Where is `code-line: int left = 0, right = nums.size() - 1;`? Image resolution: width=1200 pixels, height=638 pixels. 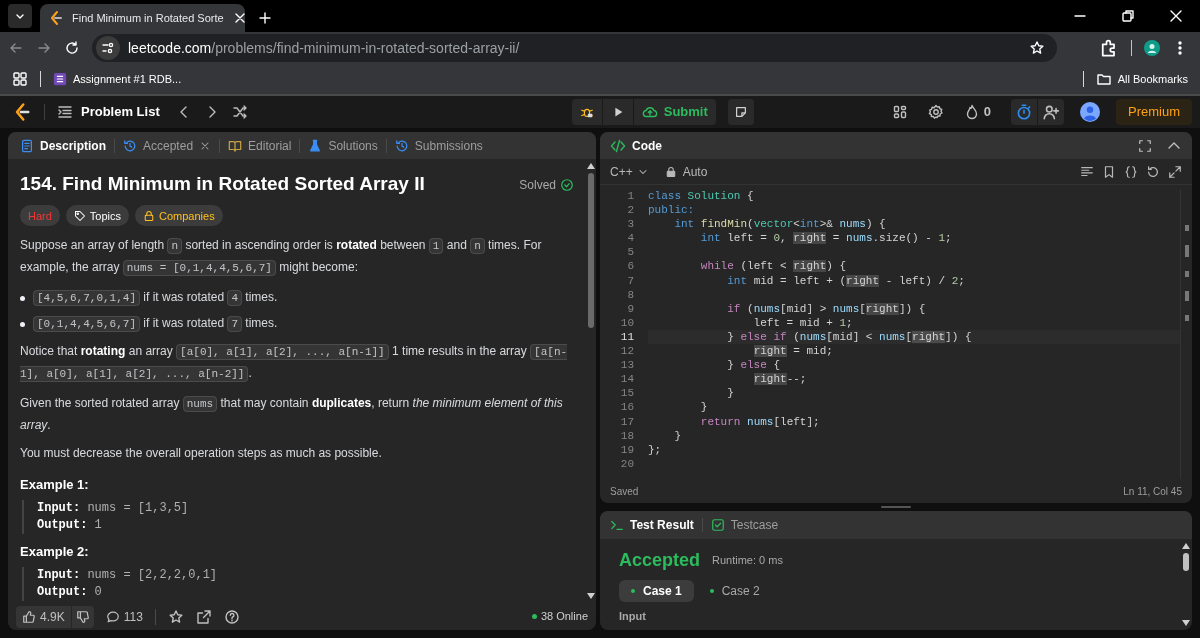 code-line: int left = 0, right = nums.size() - 1; is located at coordinates (826, 238).